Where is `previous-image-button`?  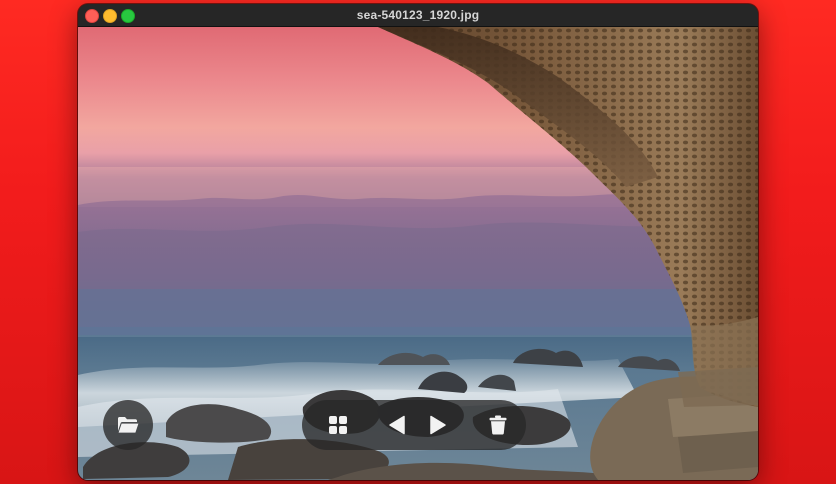
previous-image-button is located at coordinates (397, 425).